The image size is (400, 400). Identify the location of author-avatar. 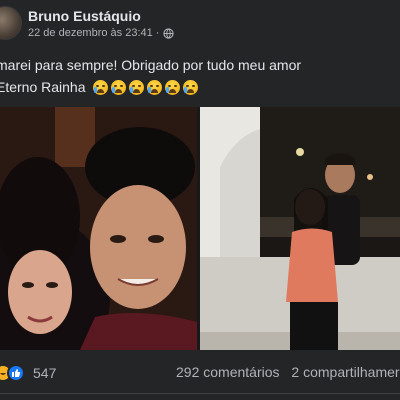
(11, 23).